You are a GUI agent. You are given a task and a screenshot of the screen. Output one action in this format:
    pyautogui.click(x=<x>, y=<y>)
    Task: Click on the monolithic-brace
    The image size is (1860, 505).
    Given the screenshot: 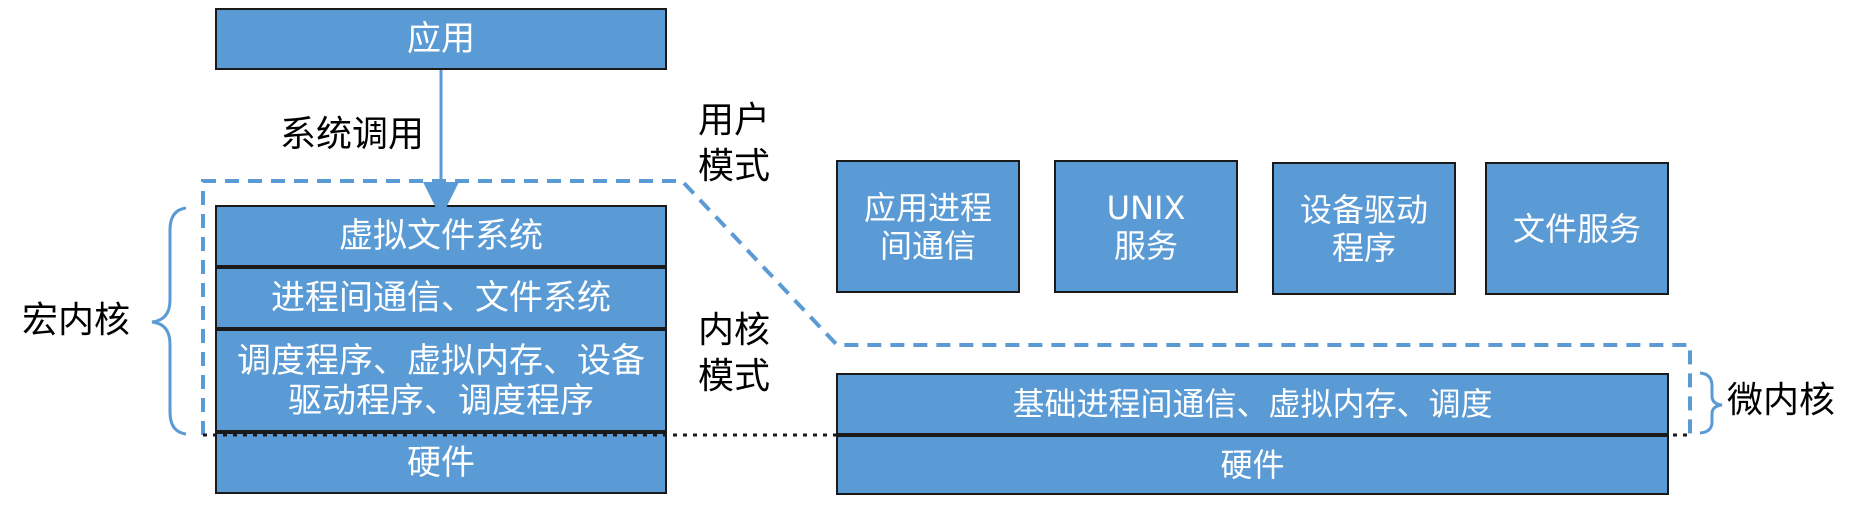 What is the action you would take?
    pyautogui.click(x=169, y=321)
    